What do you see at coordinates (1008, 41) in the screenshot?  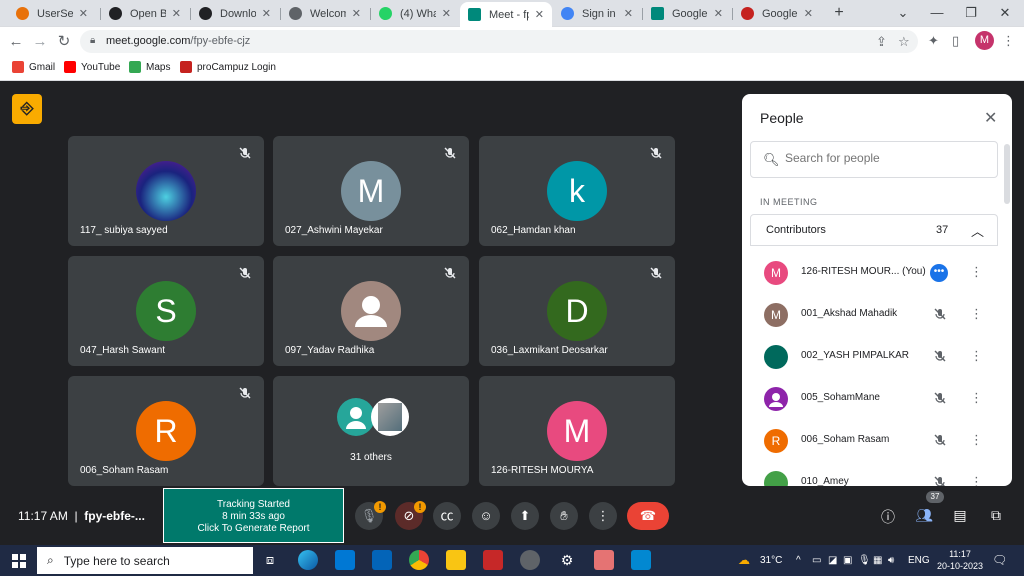 I see `browser-menu-icon: ⋮` at bounding box center [1008, 41].